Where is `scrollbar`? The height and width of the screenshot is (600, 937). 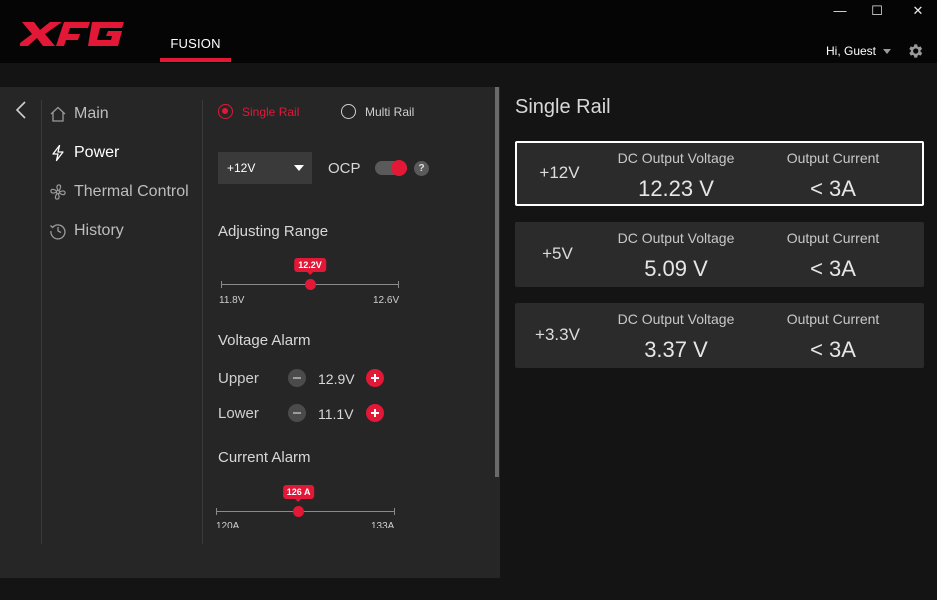 scrollbar is located at coordinates (497, 282).